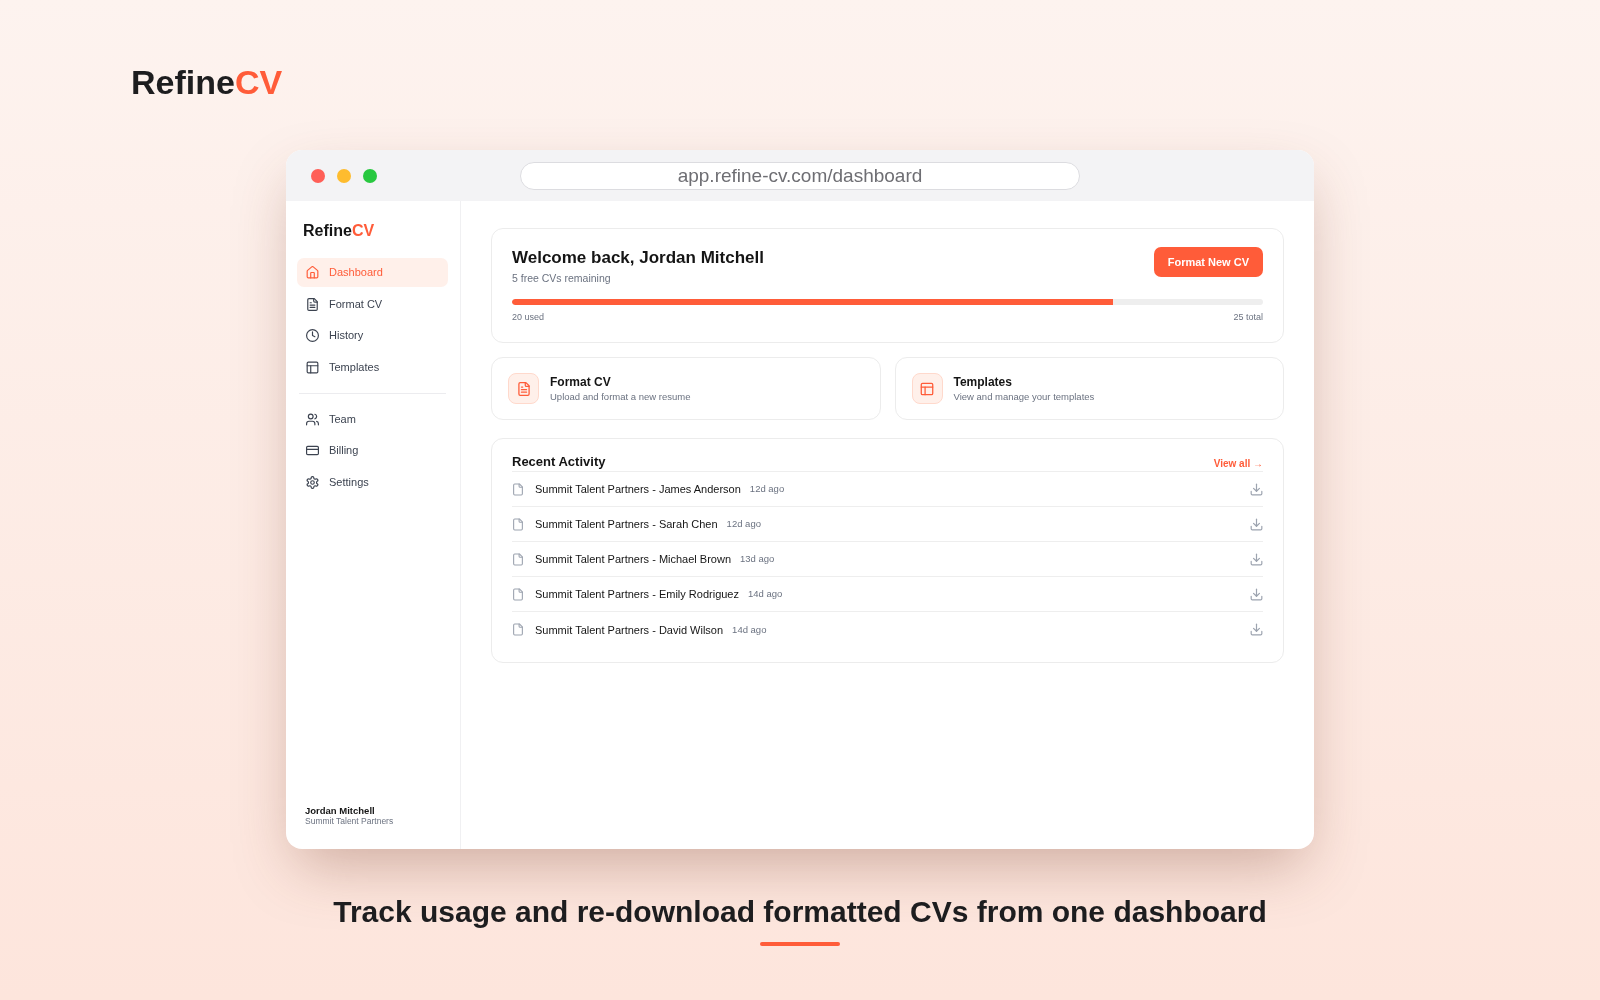  Describe the element at coordinates (637, 594) in the screenshot. I see `file-name: Summit Talent Partners - Emily Rodriguez` at that location.